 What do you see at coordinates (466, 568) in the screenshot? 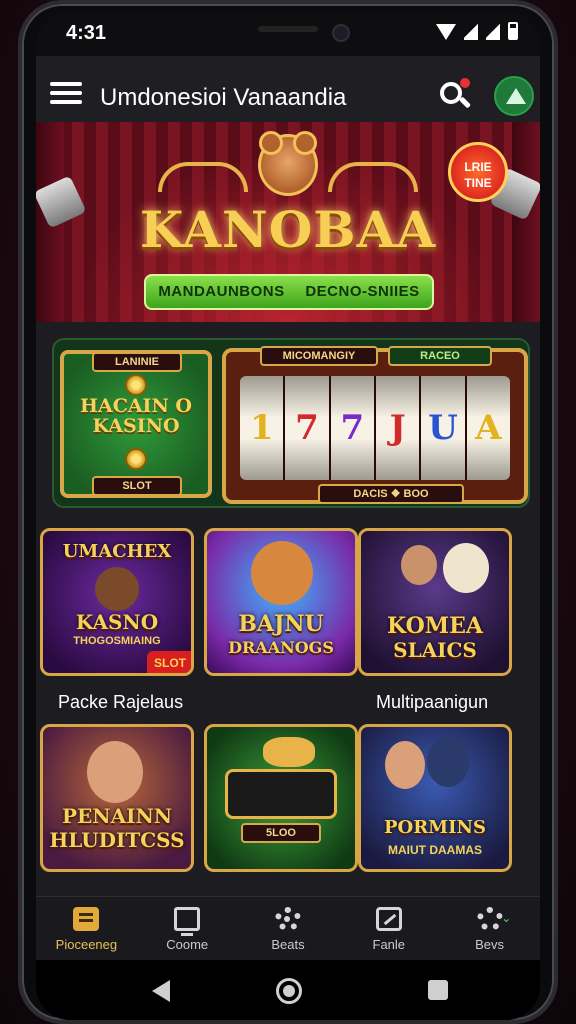
I see `llama-icon` at bounding box center [466, 568].